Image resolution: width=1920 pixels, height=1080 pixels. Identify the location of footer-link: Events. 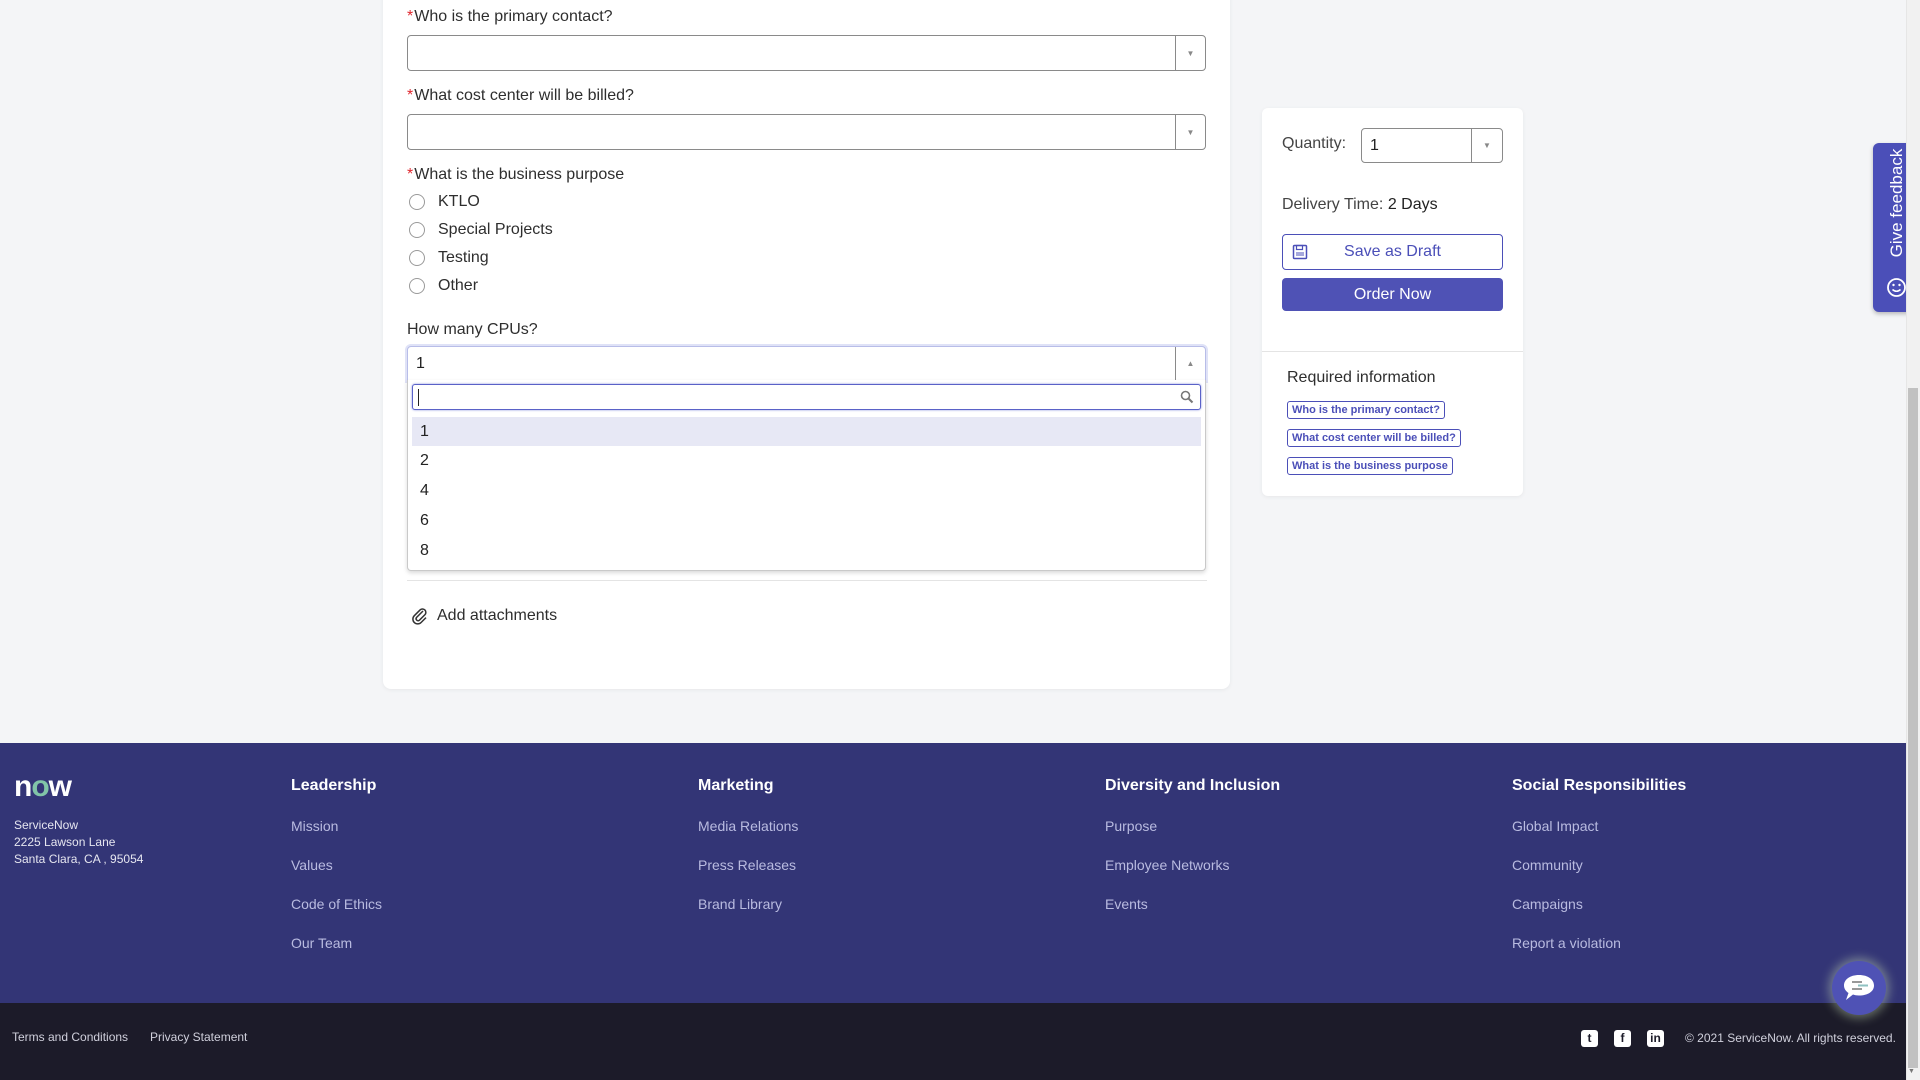
(1192, 915).